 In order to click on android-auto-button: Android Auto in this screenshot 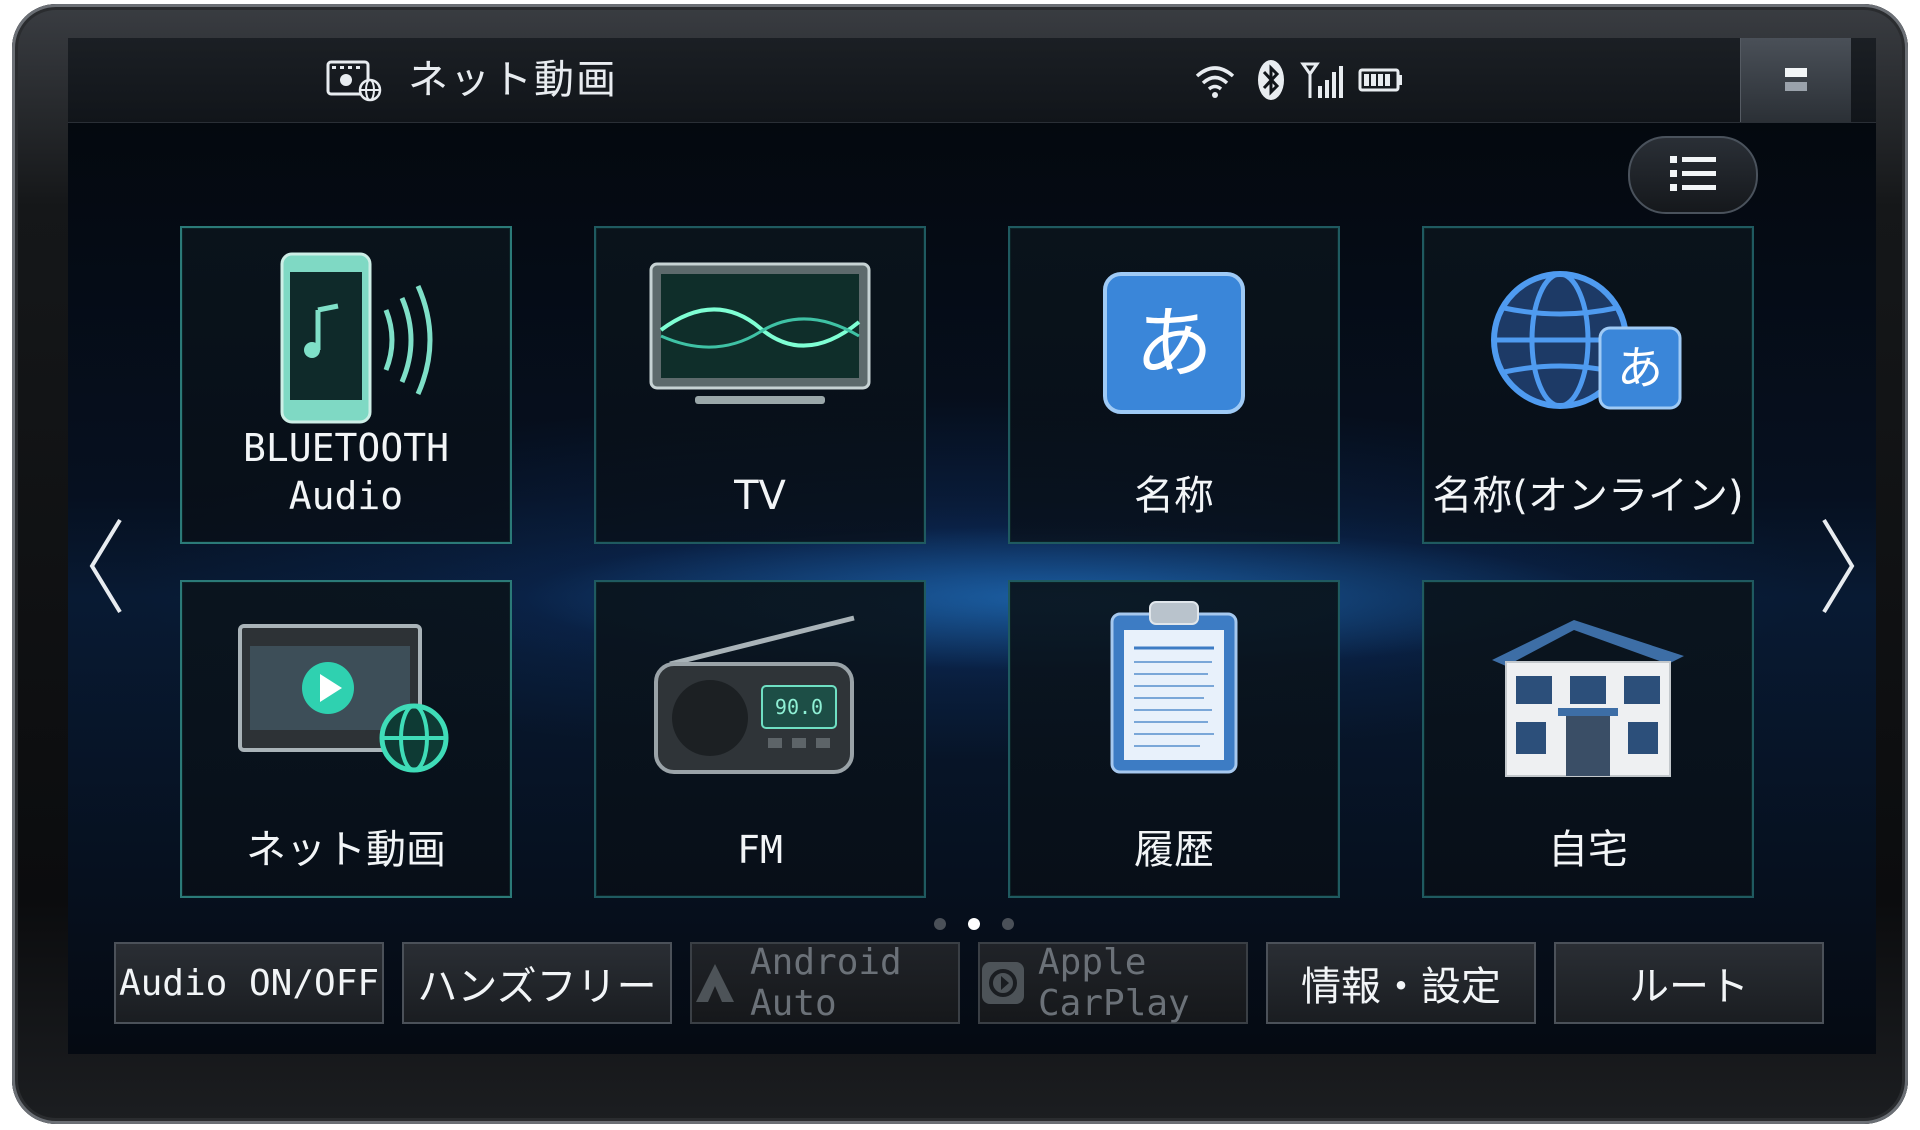, I will do `click(825, 983)`.